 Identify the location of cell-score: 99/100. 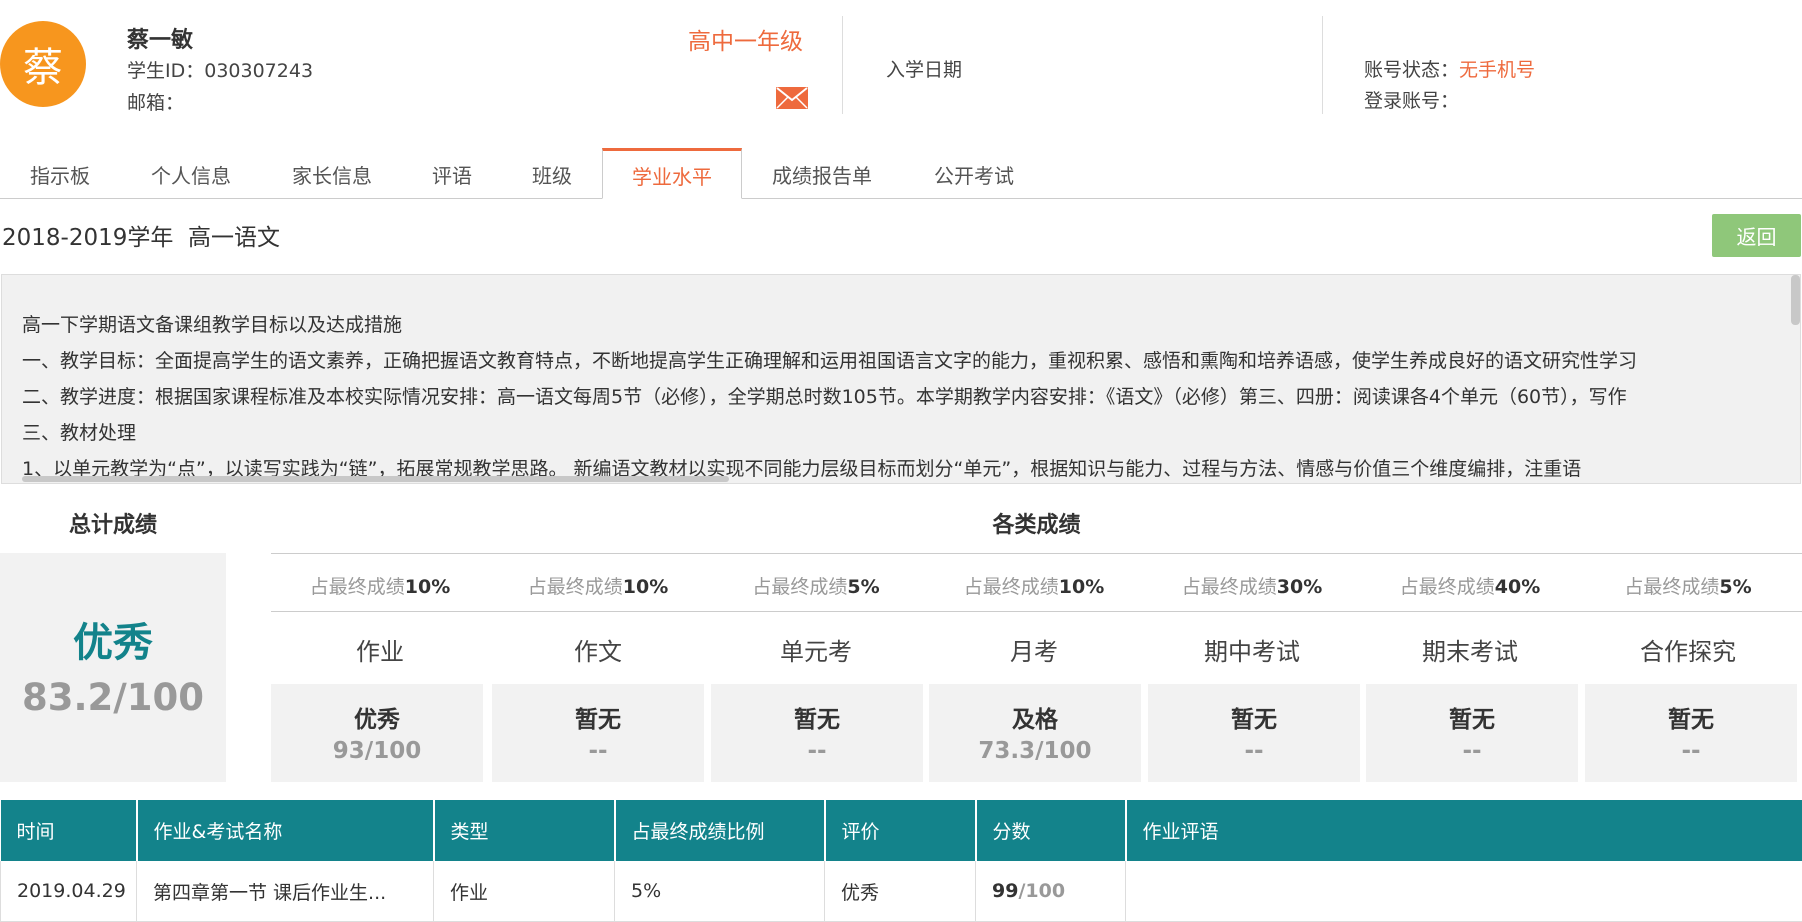
(1051, 891).